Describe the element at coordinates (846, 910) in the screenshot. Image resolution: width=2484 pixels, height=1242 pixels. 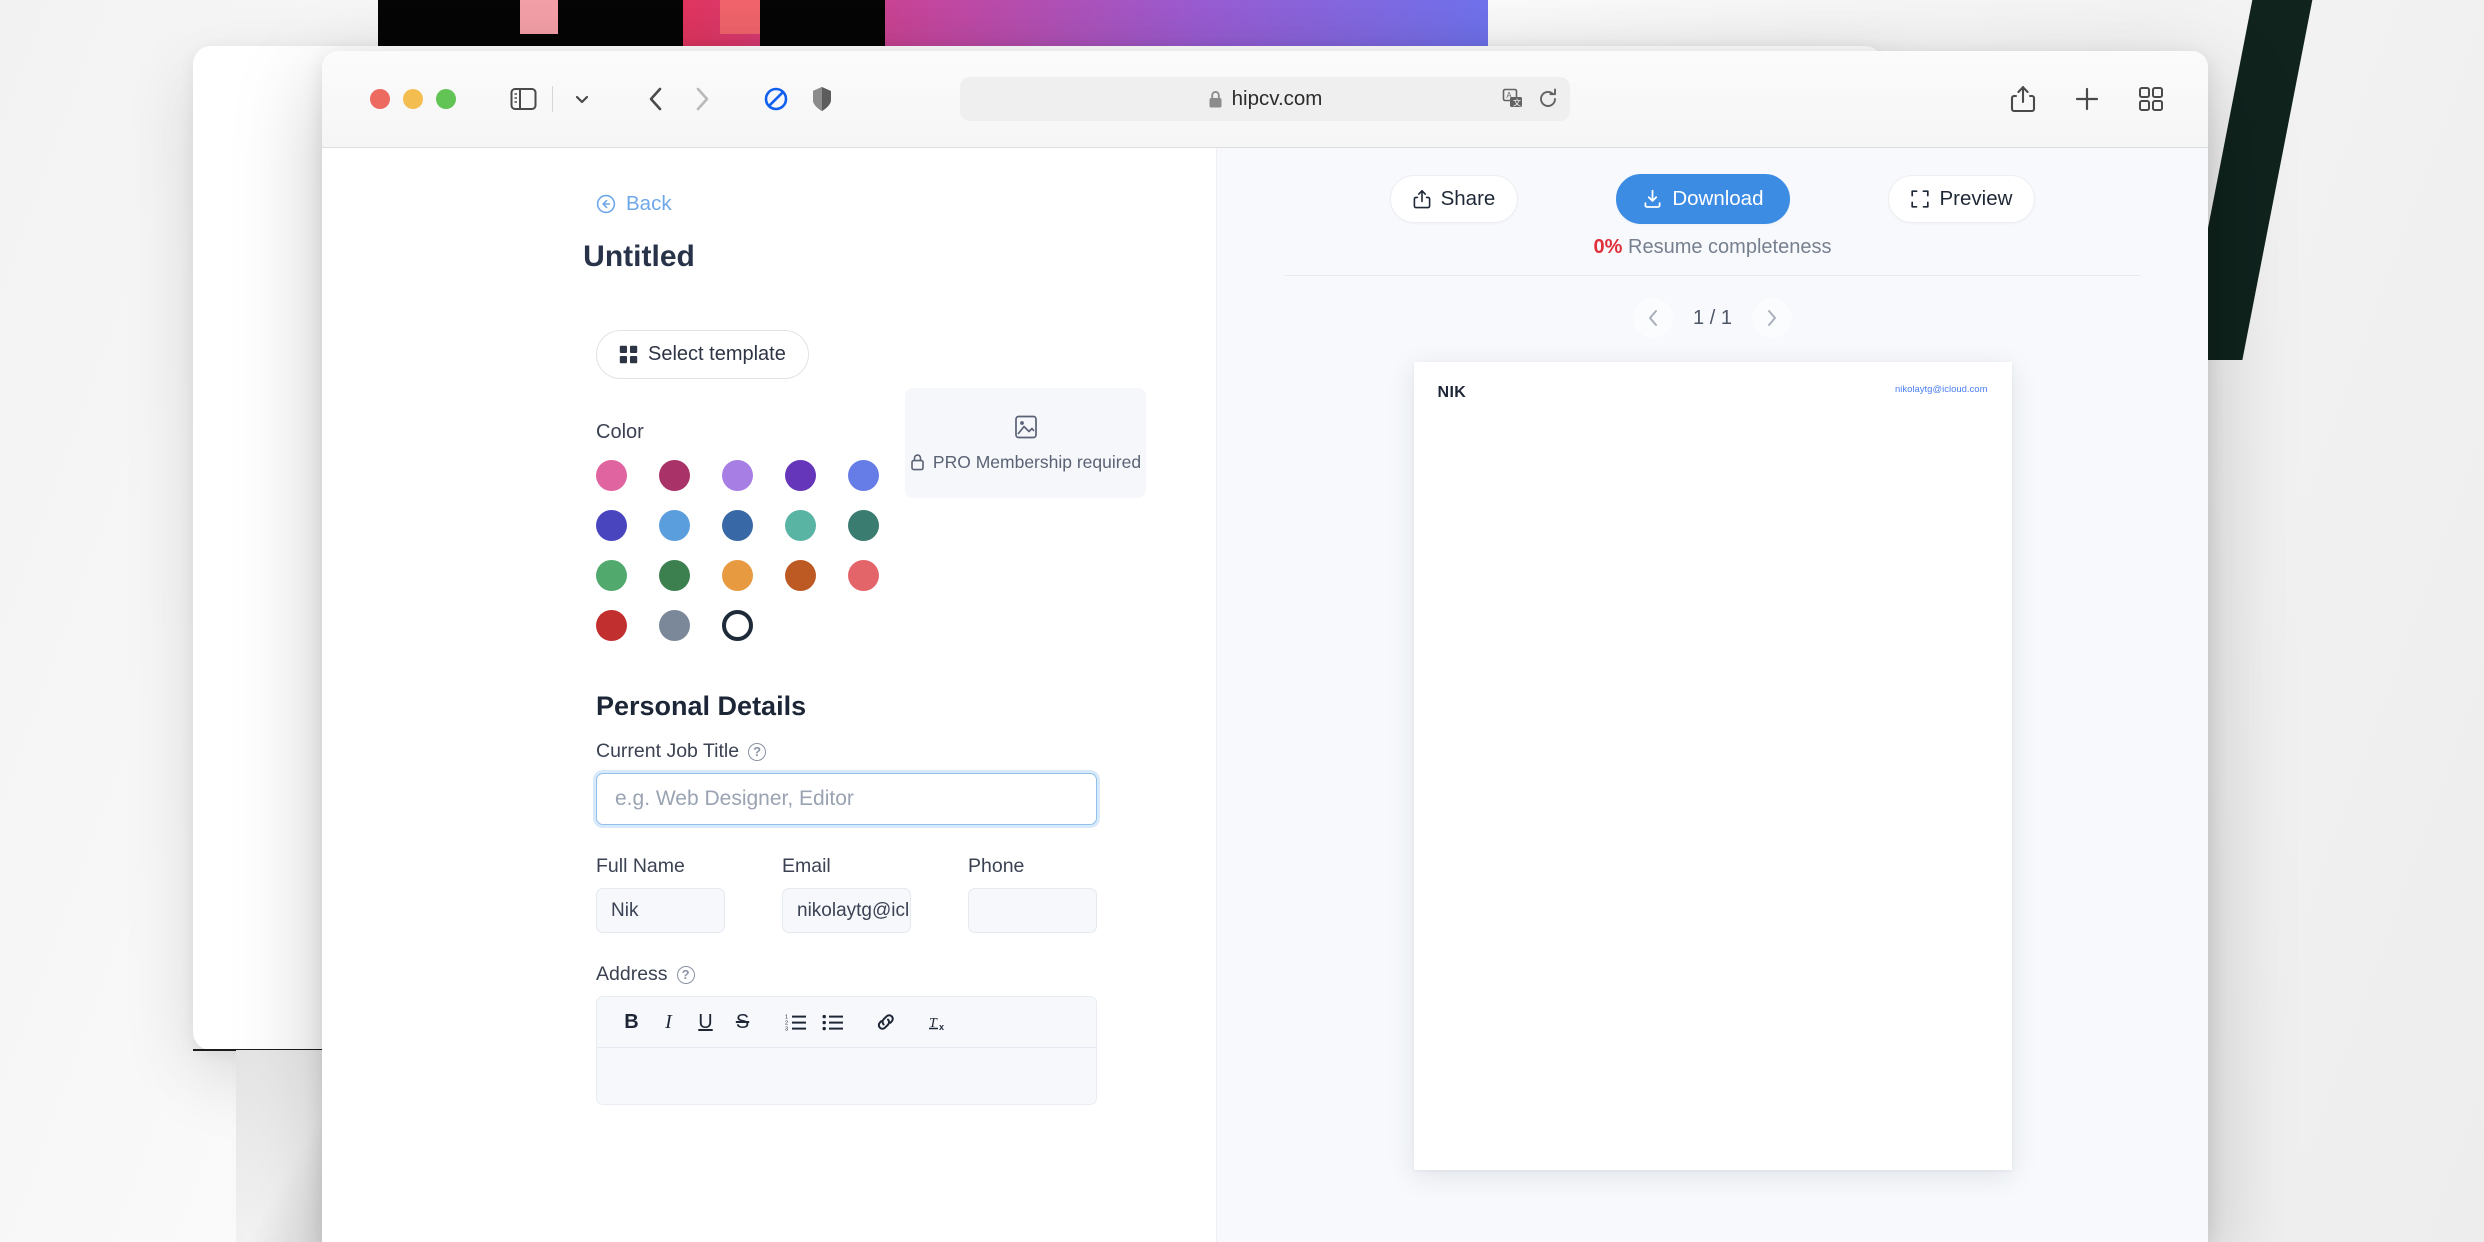
I see `email-input: nikolaytg@icl` at that location.